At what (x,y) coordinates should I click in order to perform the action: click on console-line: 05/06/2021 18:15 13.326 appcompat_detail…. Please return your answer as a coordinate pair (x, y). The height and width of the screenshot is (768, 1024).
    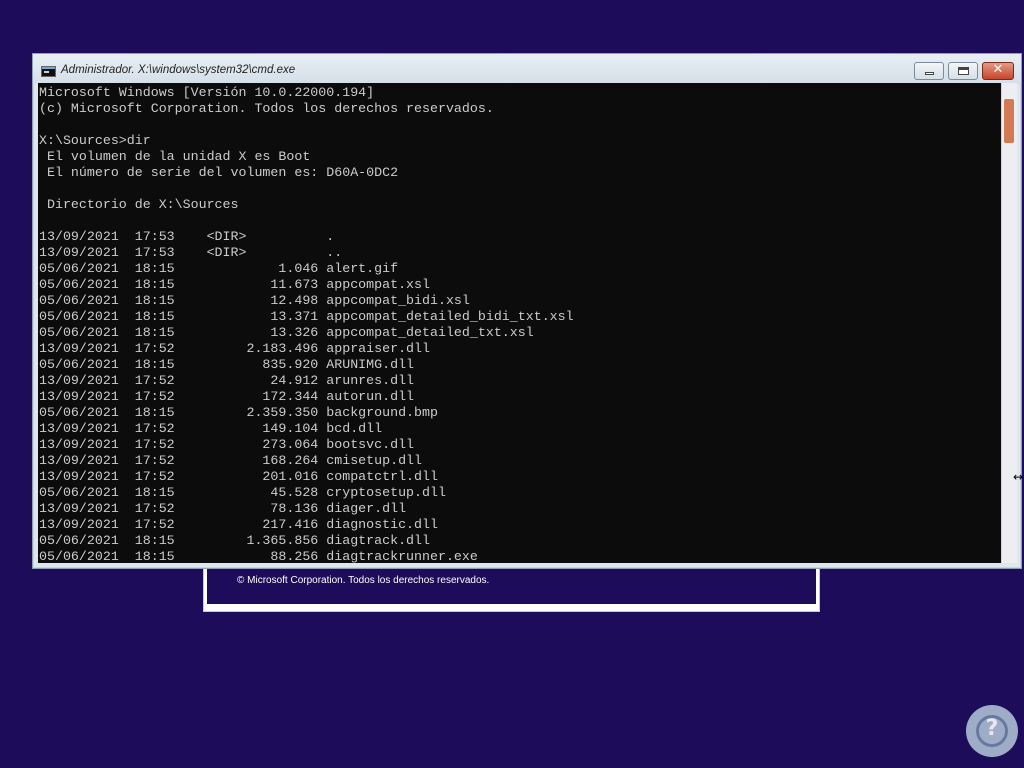
    Looking at the image, I should click on (286, 332).